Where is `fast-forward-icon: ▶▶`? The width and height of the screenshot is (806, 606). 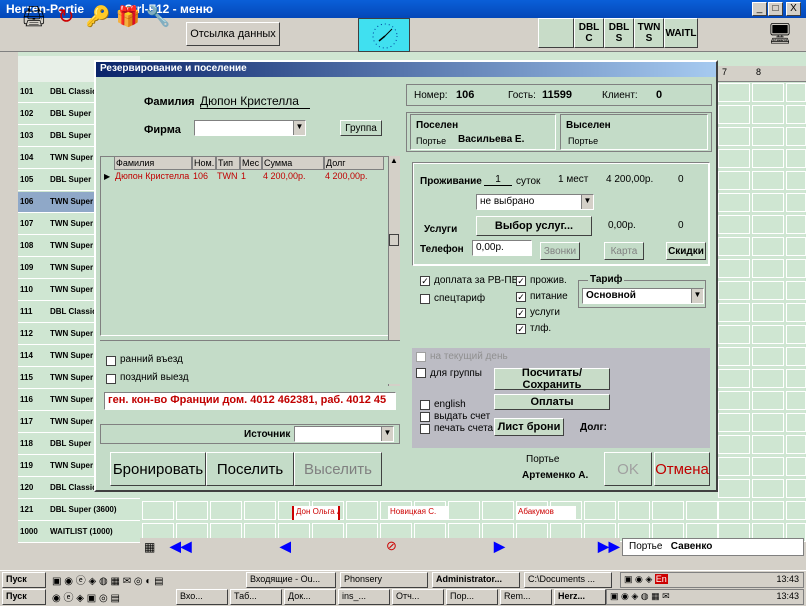
fast-forward-icon: ▶▶ is located at coordinates (609, 546).